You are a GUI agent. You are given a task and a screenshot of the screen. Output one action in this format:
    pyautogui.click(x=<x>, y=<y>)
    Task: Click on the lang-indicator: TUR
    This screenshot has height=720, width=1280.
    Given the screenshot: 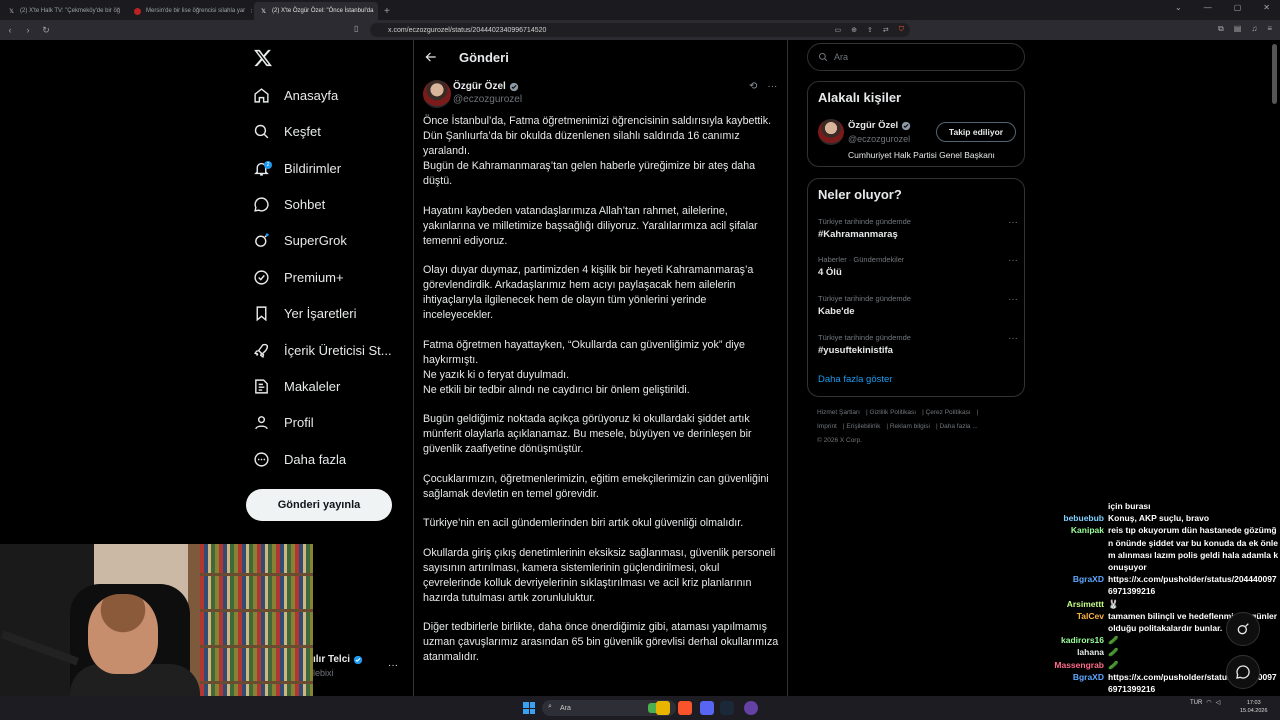 What is the action you would take?
    pyautogui.click(x=1196, y=703)
    